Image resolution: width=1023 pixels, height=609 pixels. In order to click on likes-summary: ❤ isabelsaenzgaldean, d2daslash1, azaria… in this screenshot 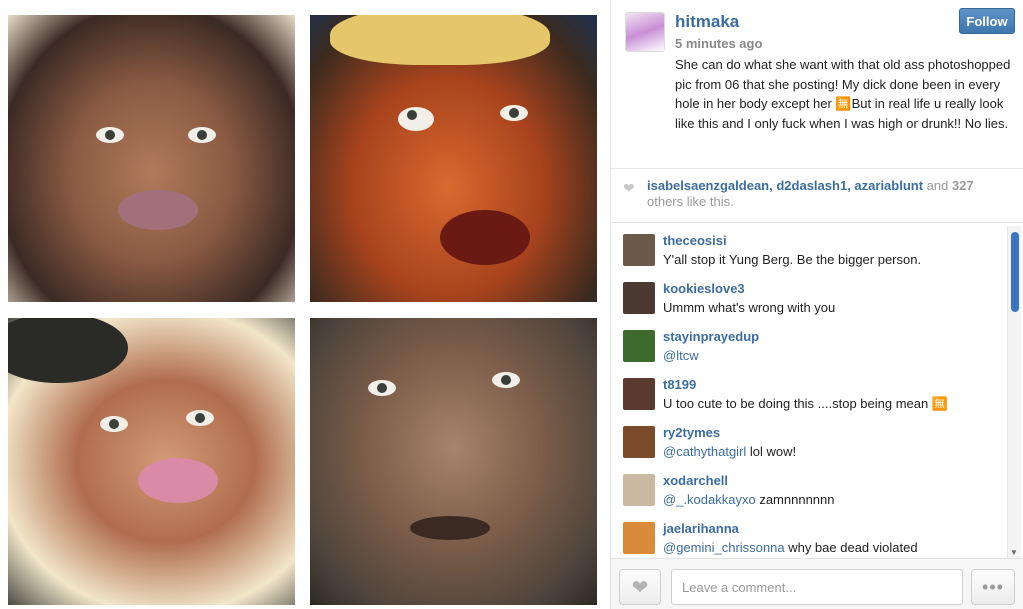, I will do `click(818, 194)`.